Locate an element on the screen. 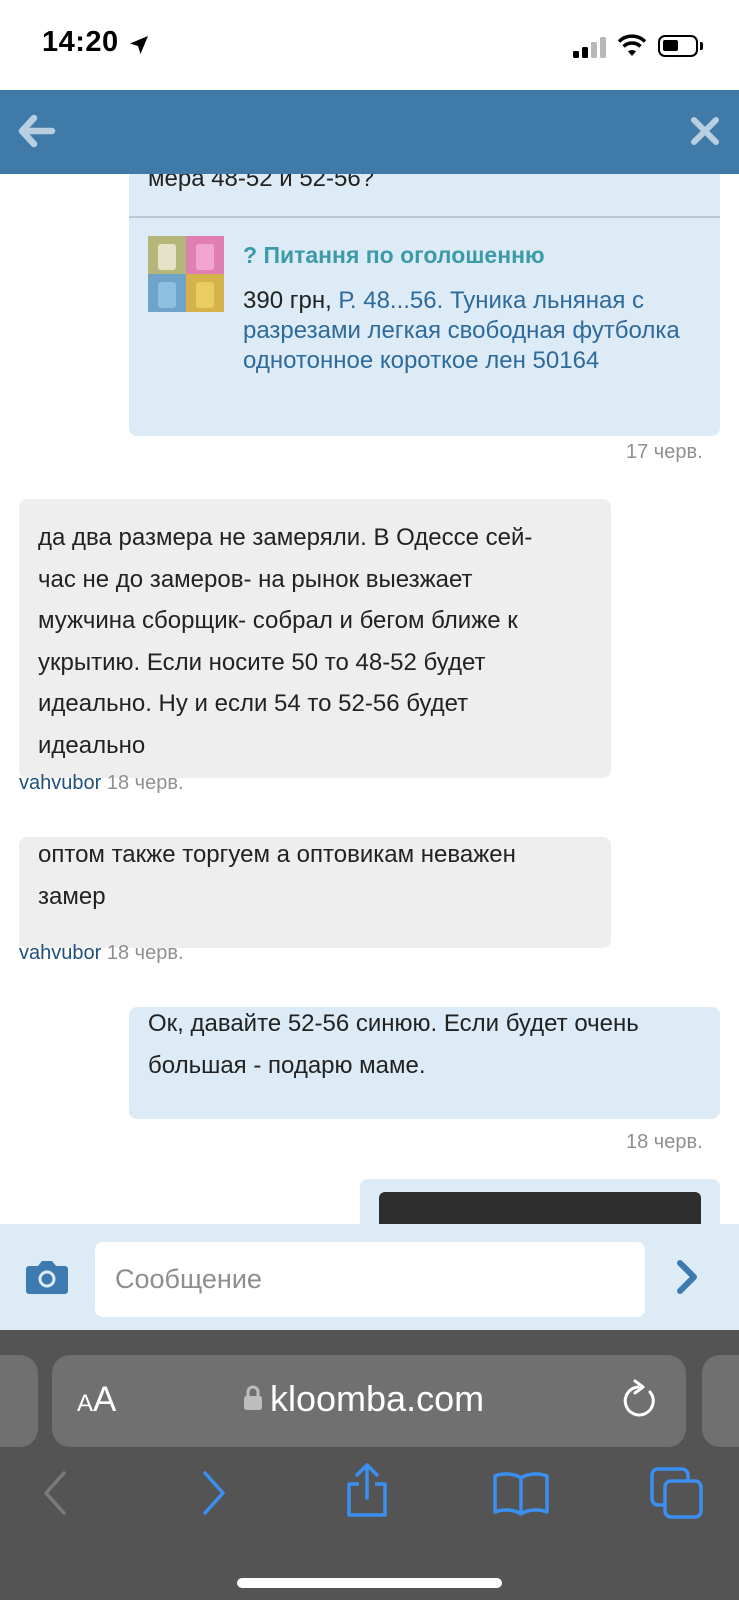  ad-thumbnail is located at coordinates (186, 274).